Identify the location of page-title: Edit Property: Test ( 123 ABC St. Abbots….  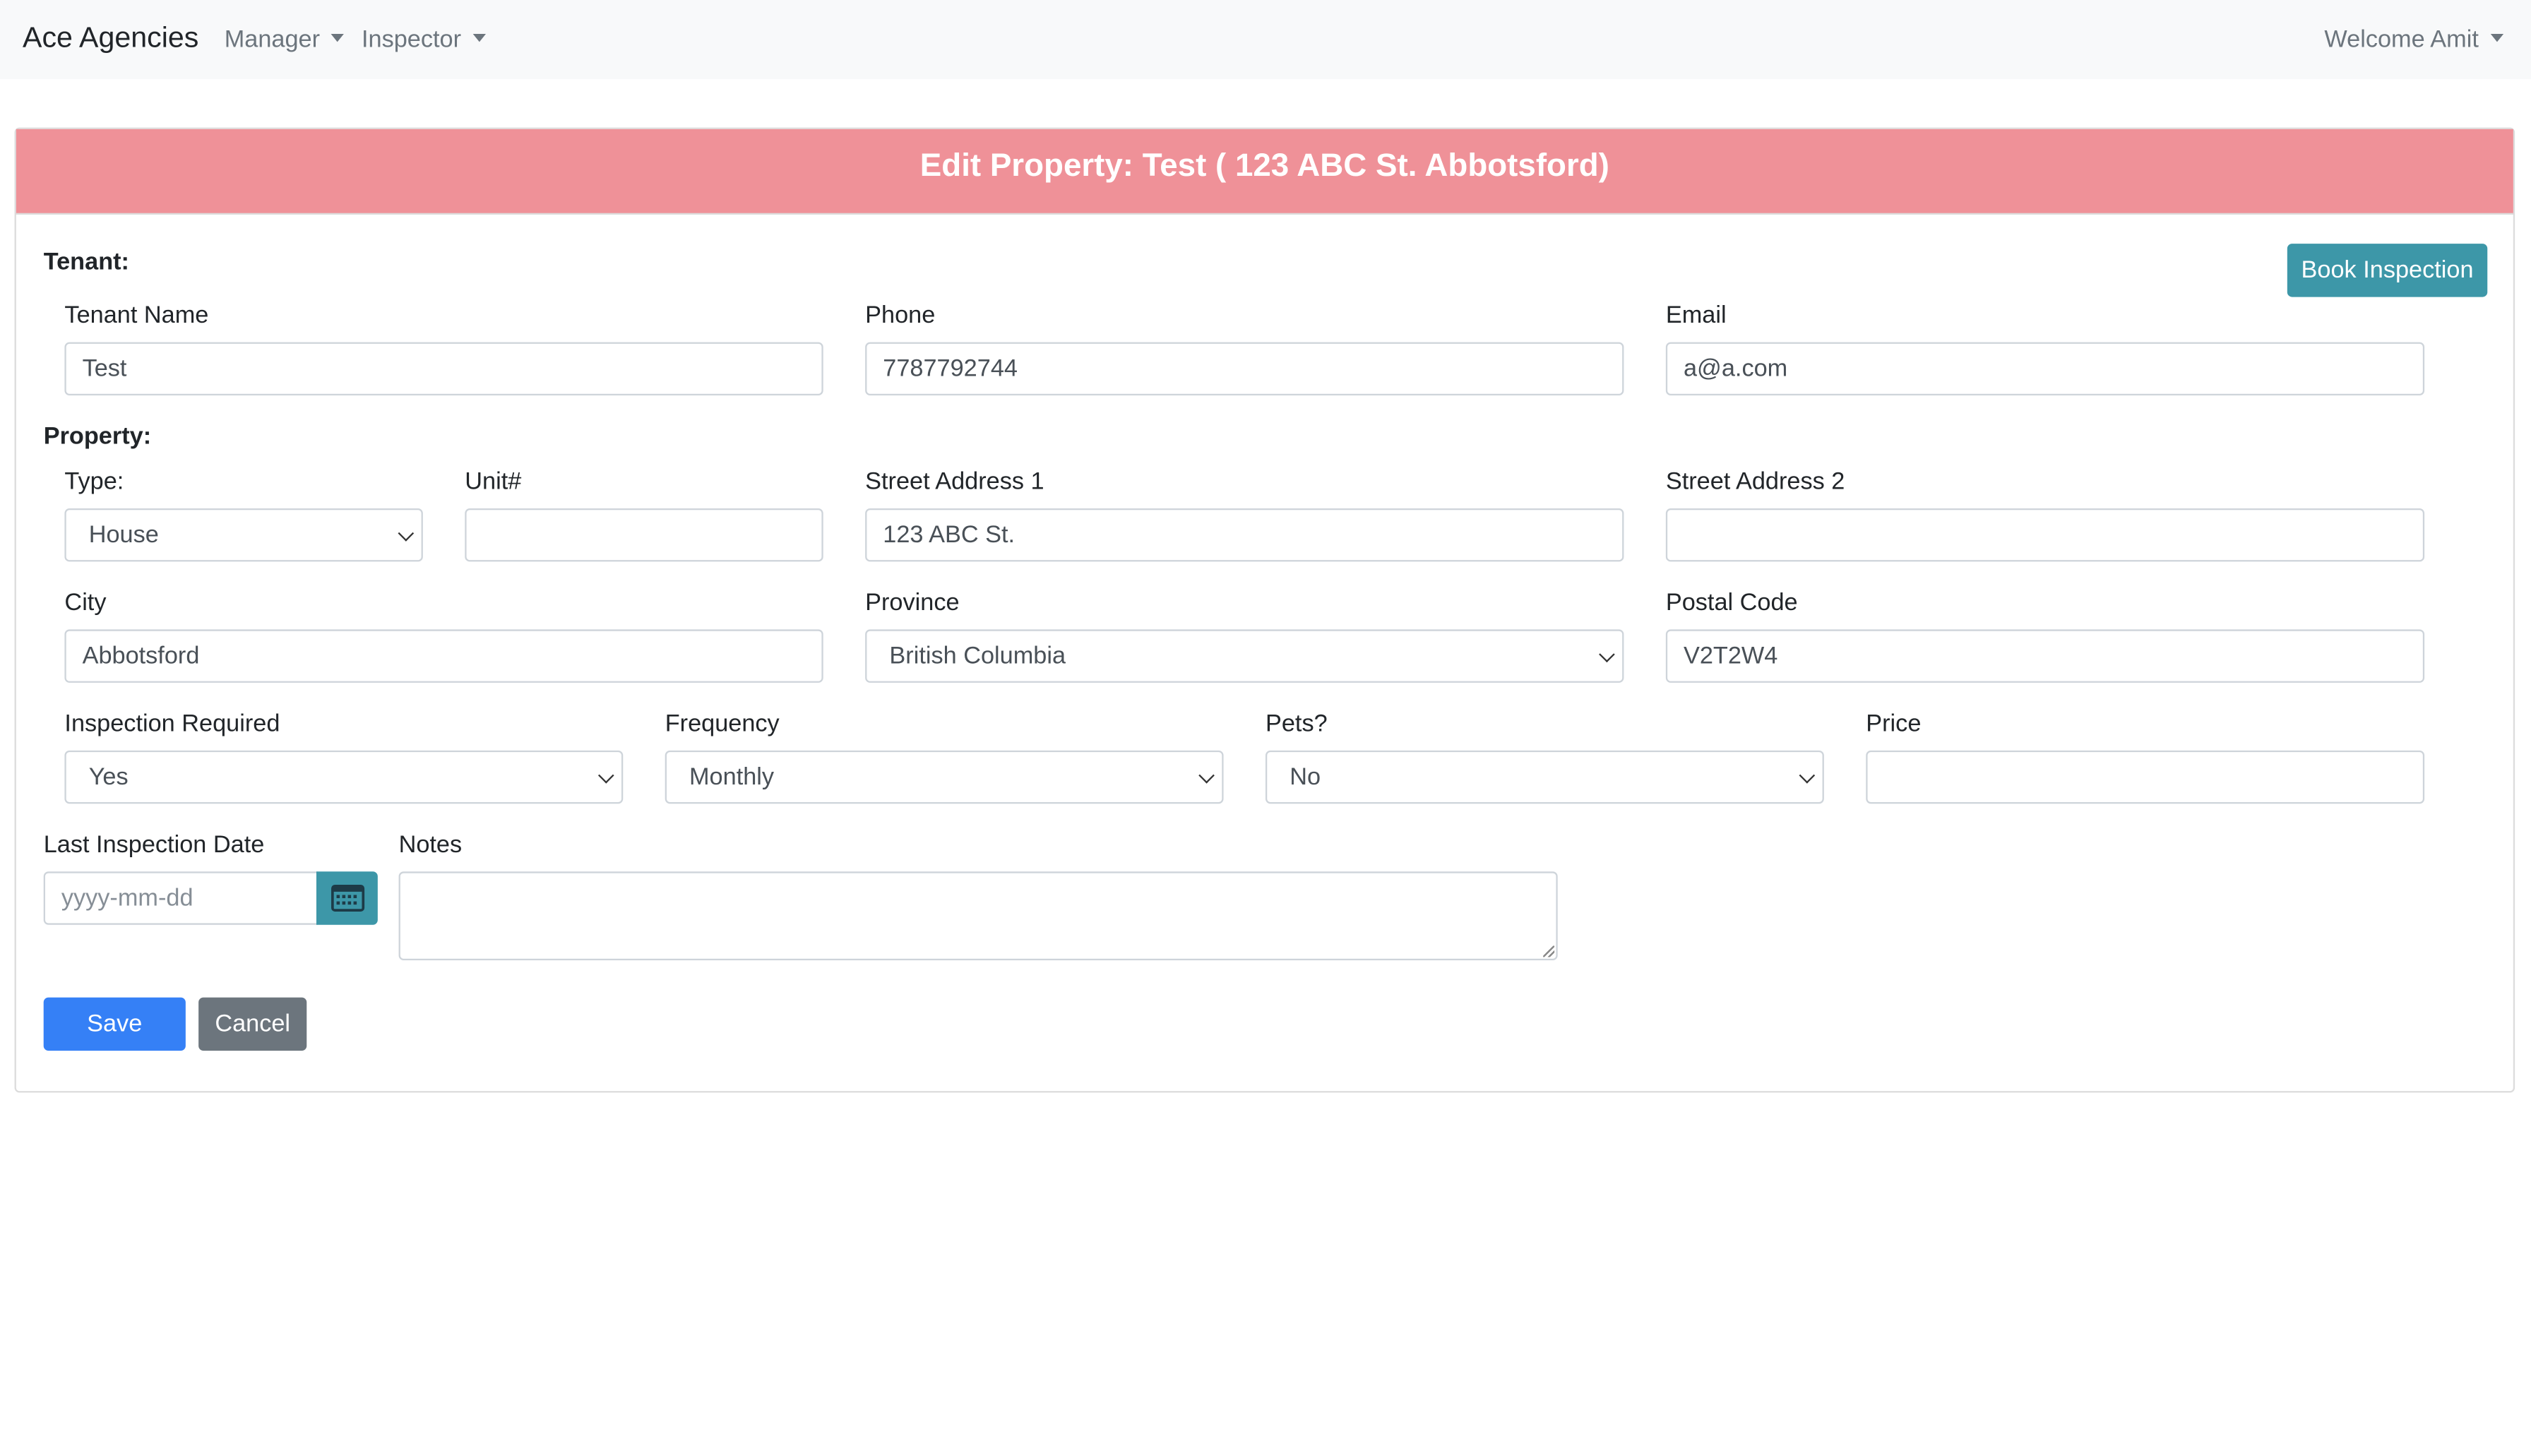
(1264, 166).